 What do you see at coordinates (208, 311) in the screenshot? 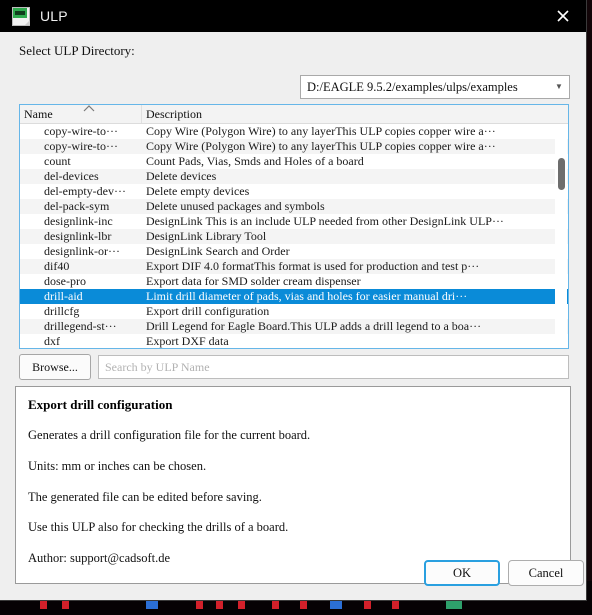
I see `row-description: Export drill configuration` at bounding box center [208, 311].